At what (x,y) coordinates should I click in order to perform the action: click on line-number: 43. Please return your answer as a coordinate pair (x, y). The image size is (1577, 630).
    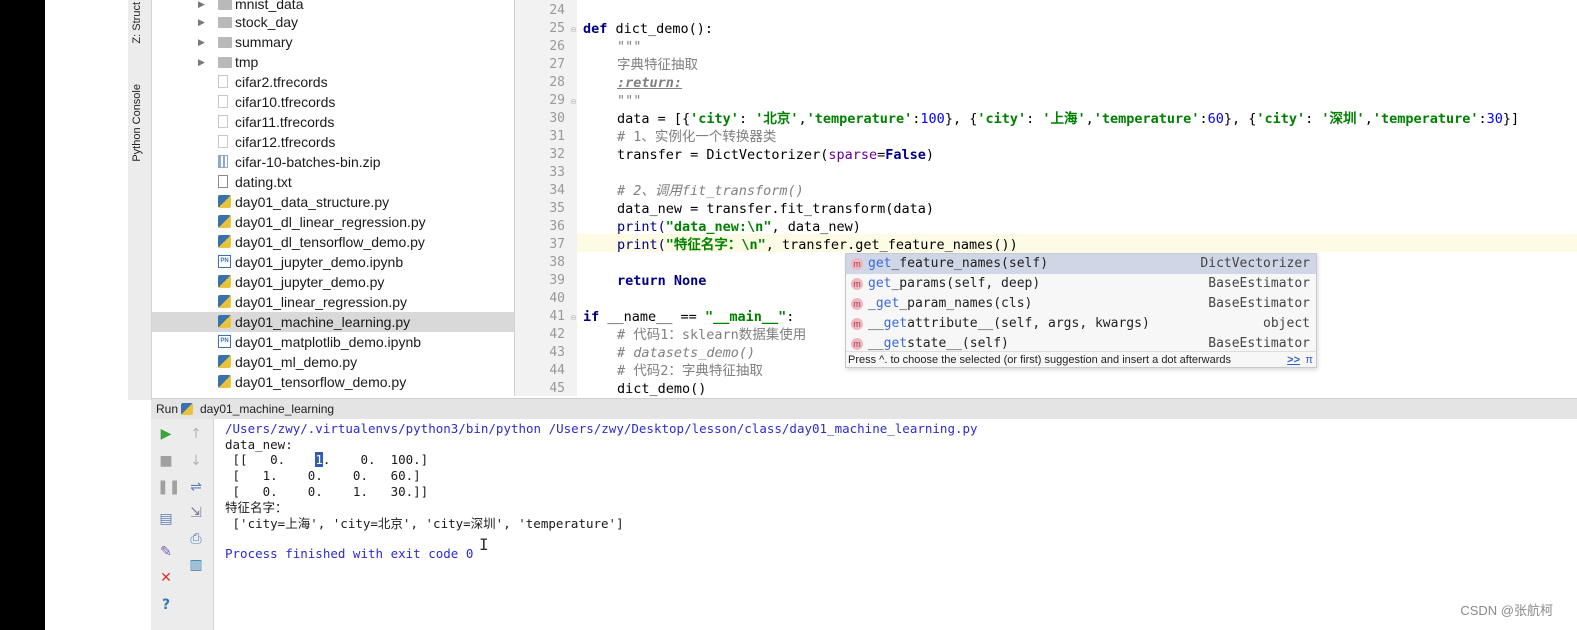
    Looking at the image, I should click on (557, 352).